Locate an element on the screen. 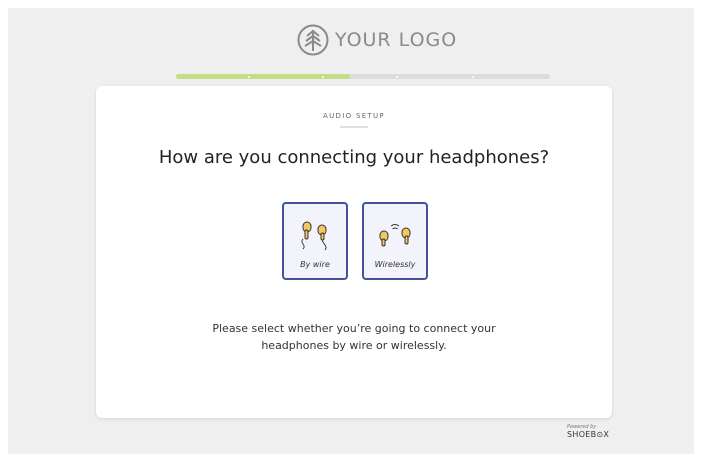 This screenshot has width=702, height=454. powered-by-badge: Powered by SHOEB⊙X is located at coordinates (597, 432).